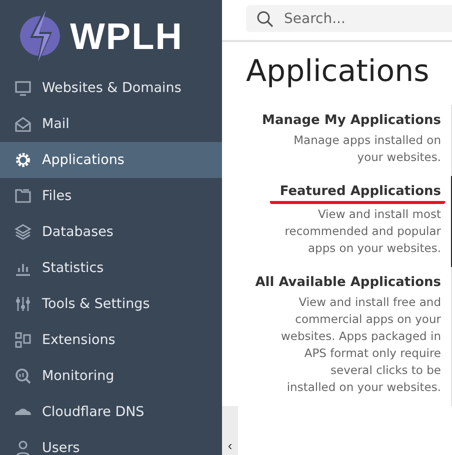  What do you see at coordinates (111, 268) in the screenshot?
I see `sidebar-item: Statistics` at bounding box center [111, 268].